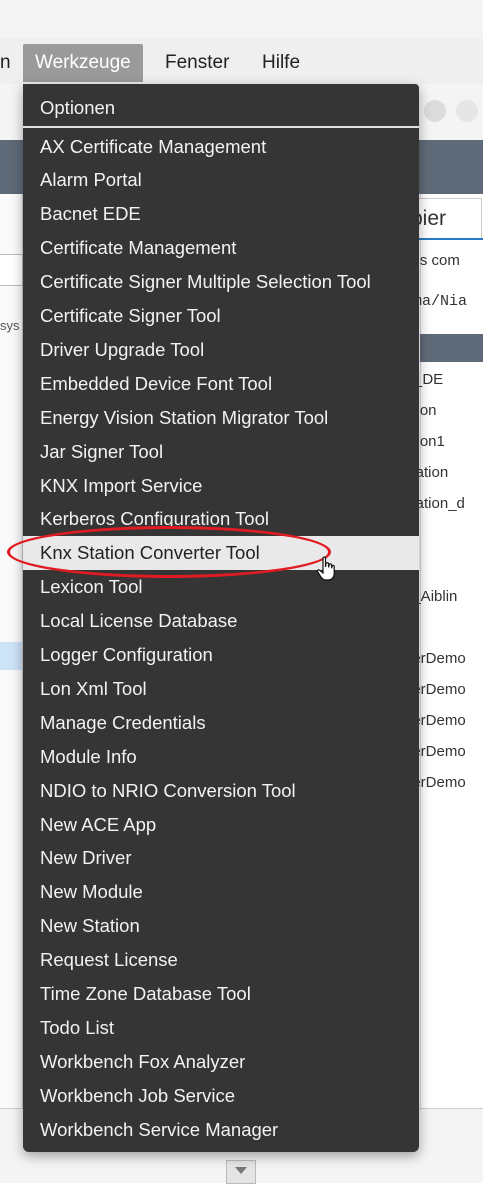 The height and width of the screenshot is (1184, 483). Describe the element at coordinates (221, 316) in the screenshot. I see `menu-item-certificate-signer-tool: Certificate Signer Tool` at that location.